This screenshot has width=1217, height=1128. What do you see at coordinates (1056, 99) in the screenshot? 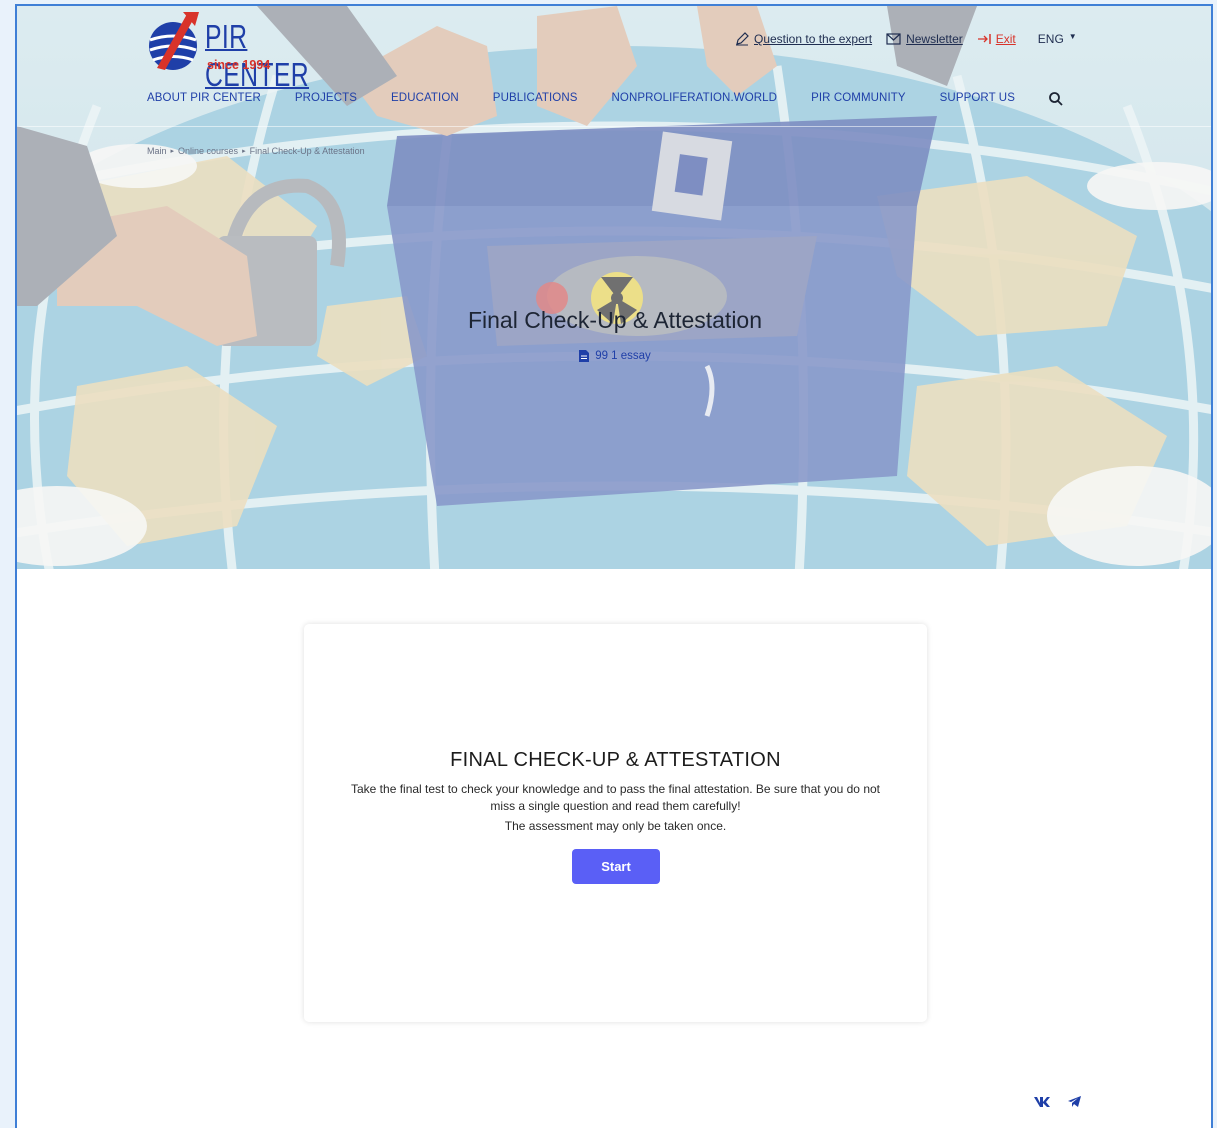
I see `search-icon` at bounding box center [1056, 99].